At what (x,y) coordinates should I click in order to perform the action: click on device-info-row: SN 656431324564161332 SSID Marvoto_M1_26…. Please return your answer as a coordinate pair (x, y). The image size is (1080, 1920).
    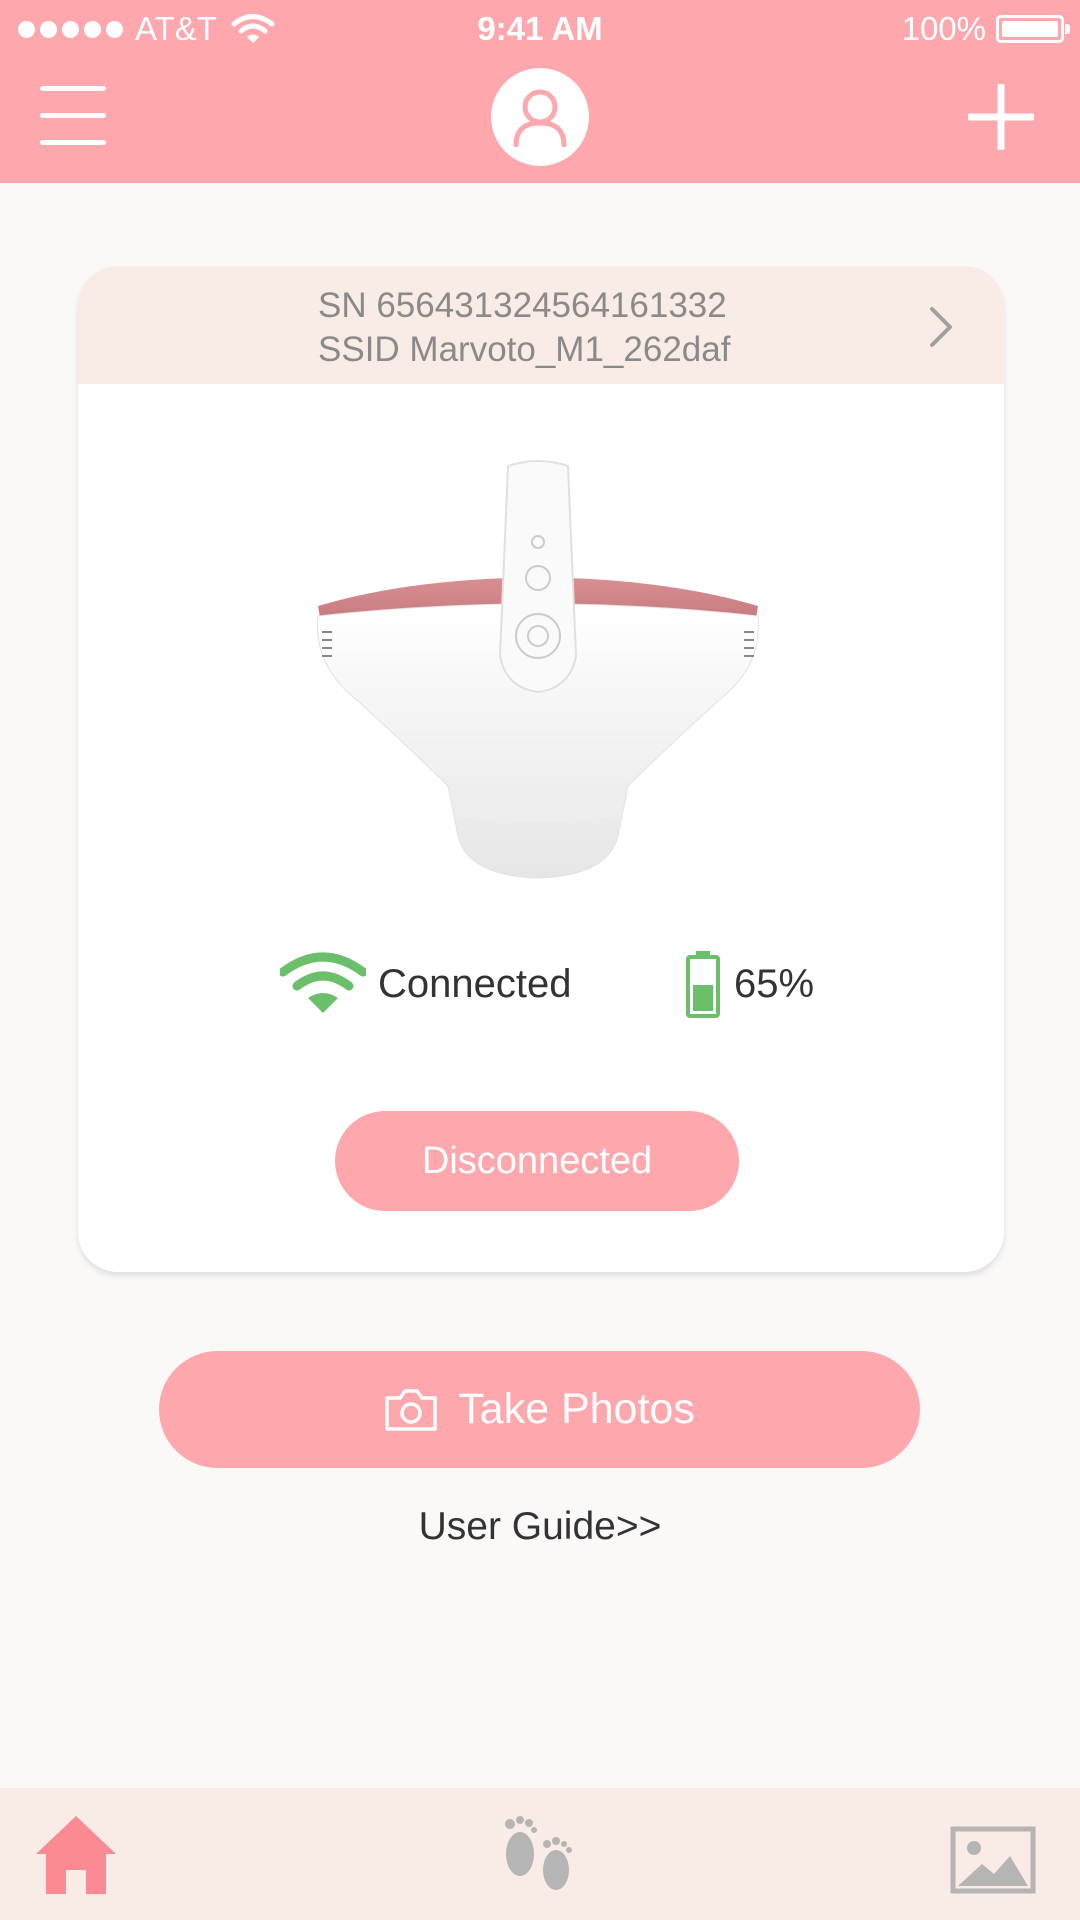
    Looking at the image, I should click on (541, 325).